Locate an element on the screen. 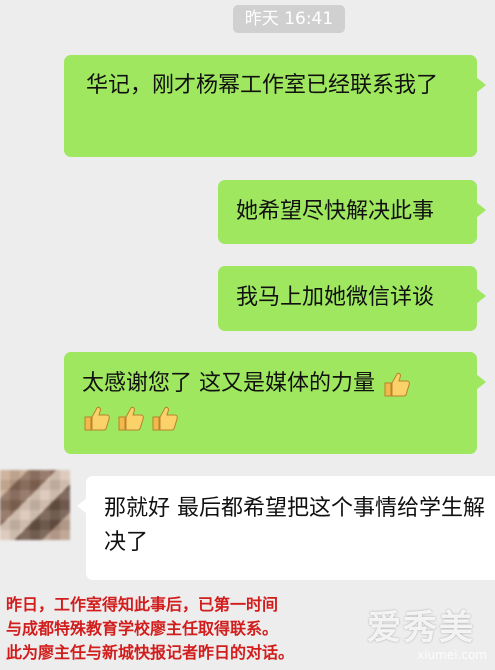 This screenshot has height=670, width=495. message-text: 那就好 最后都希望把这个事情给学生解决了 is located at coordinates (294, 525).